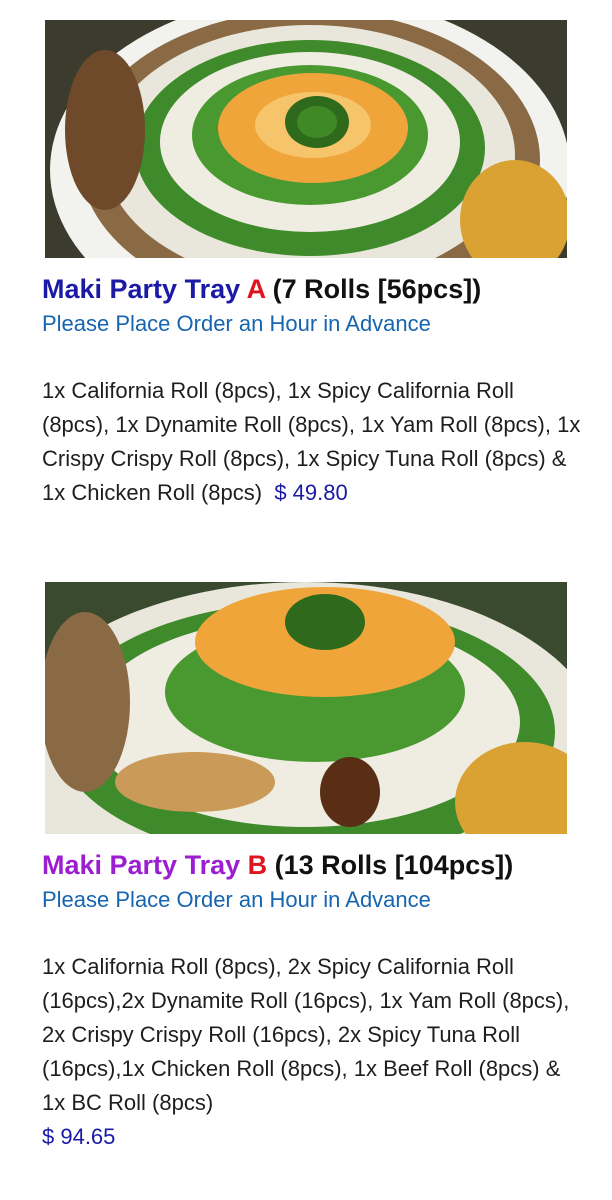 Image resolution: width=612 pixels, height=1200 pixels. Describe the element at coordinates (236, 323) in the screenshot. I see `tray-a-order-notice: Please Place Order an Hour in Advance` at that location.